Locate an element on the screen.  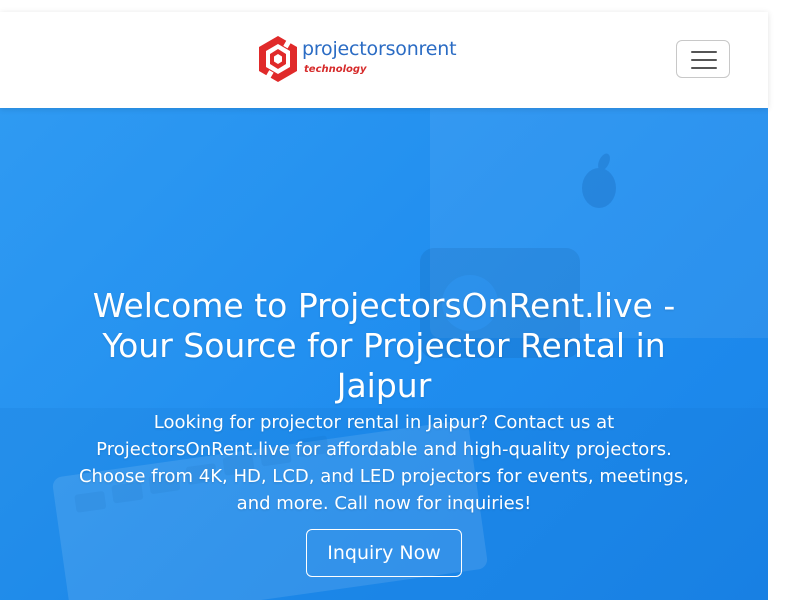
logo-icon is located at coordinates (278, 59).